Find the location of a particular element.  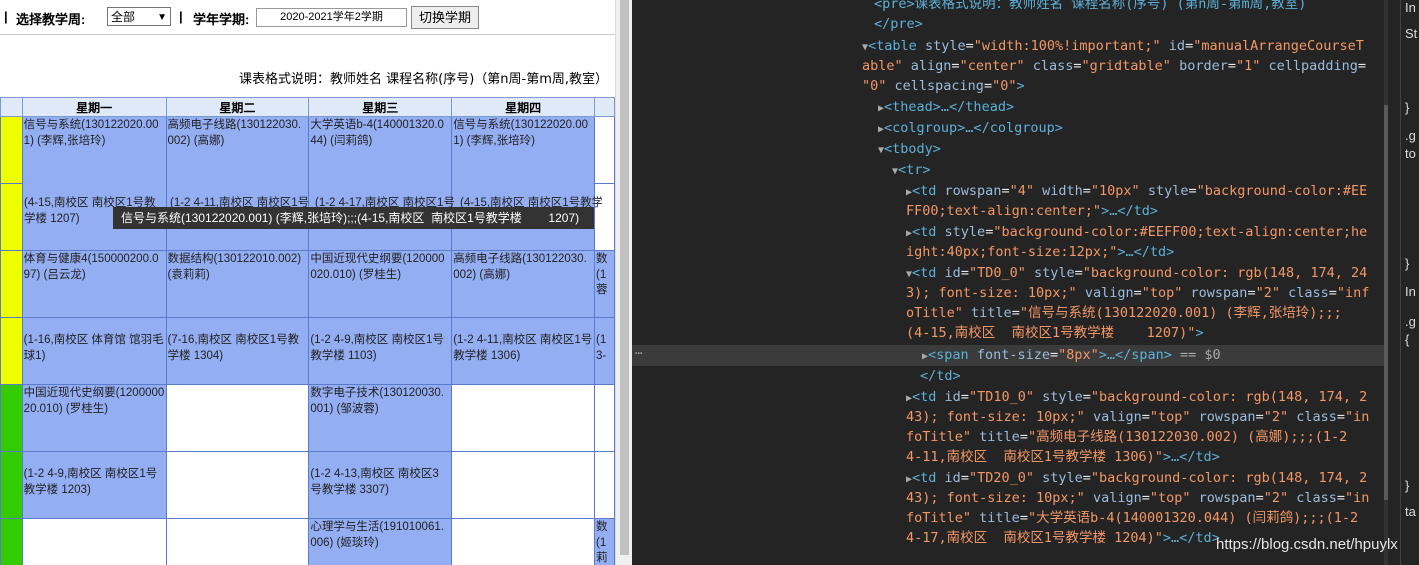

course-cell: 心理学与生活(191010061.006) (姬琰玲) is located at coordinates (380, 541).